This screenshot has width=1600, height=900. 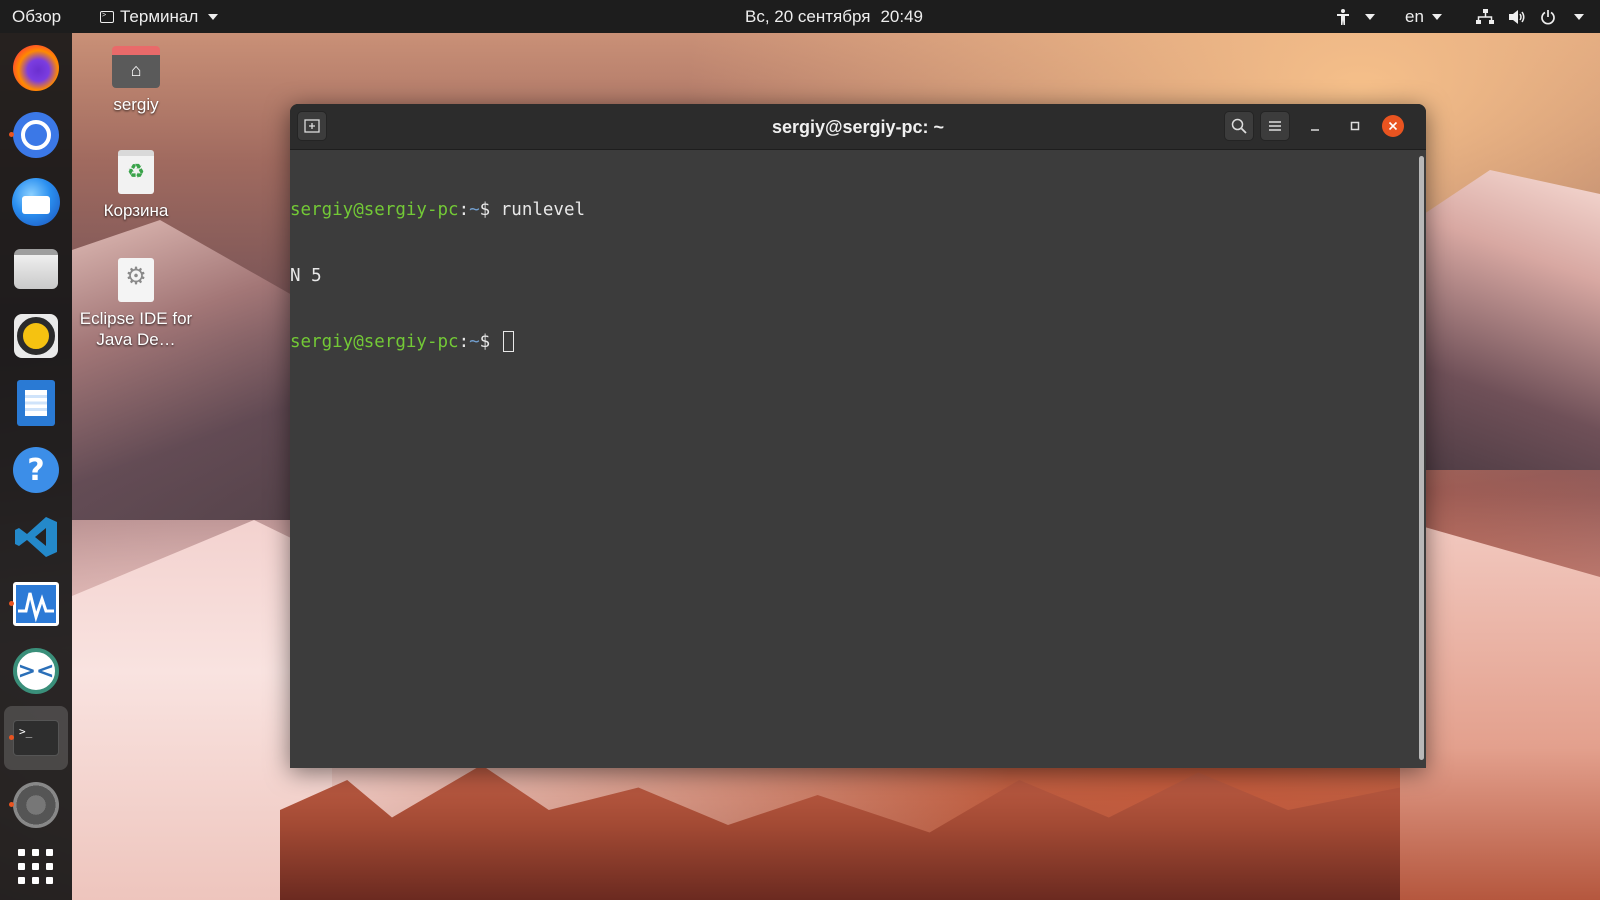 I want to click on dock-files, so click(x=36, y=269).